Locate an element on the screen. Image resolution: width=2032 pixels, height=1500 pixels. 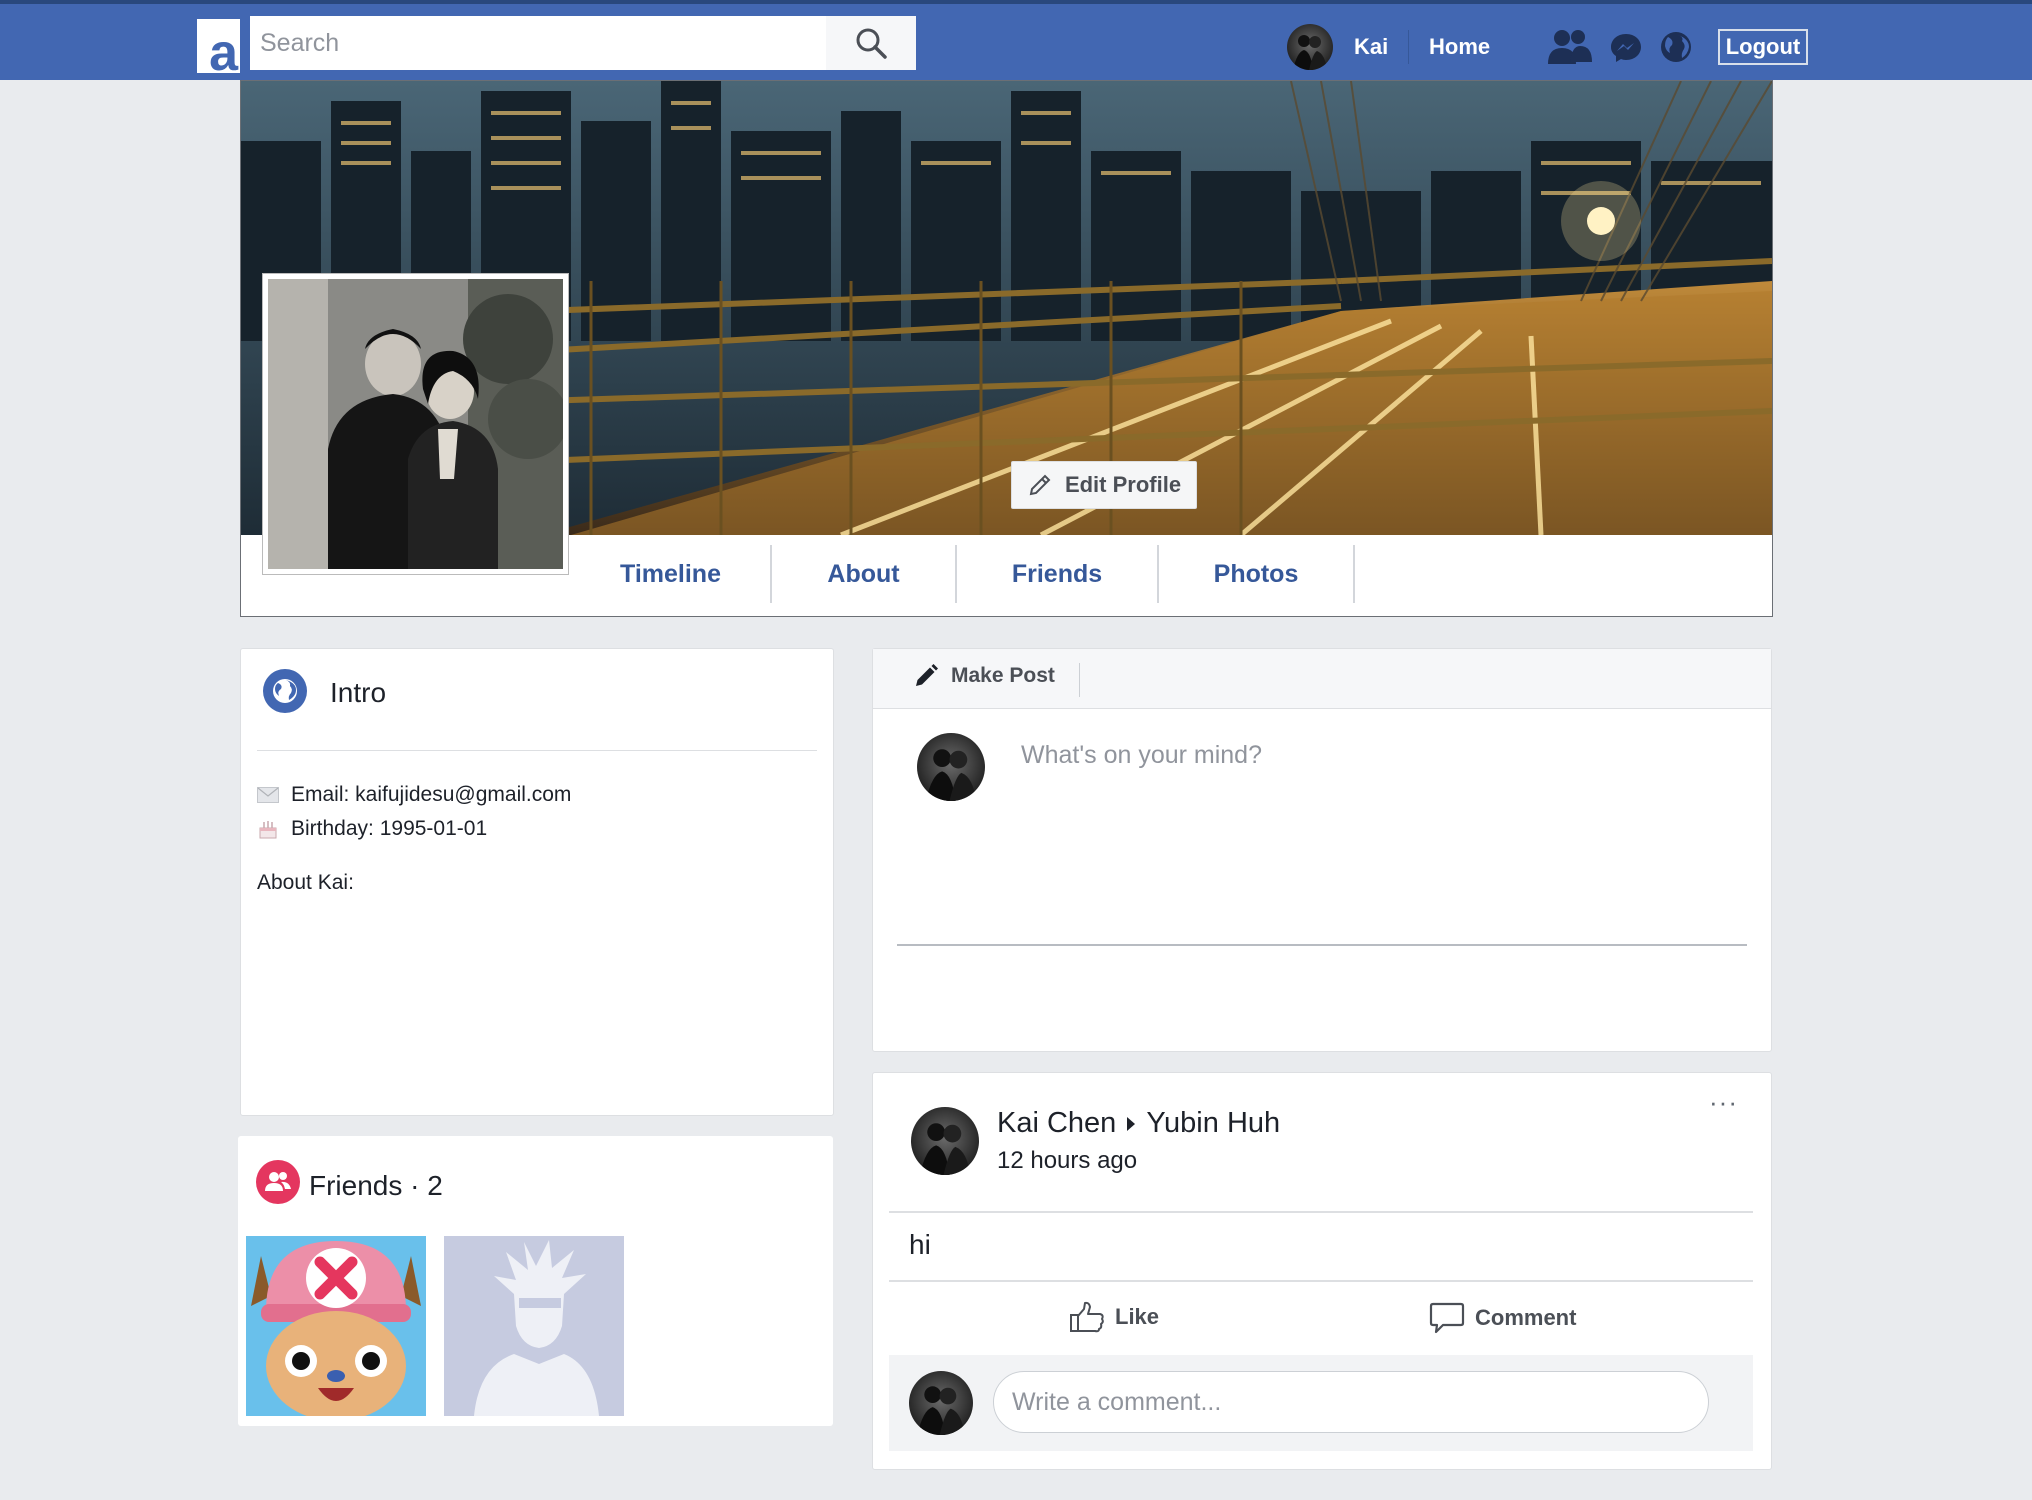
search-button is located at coordinates (871, 43).